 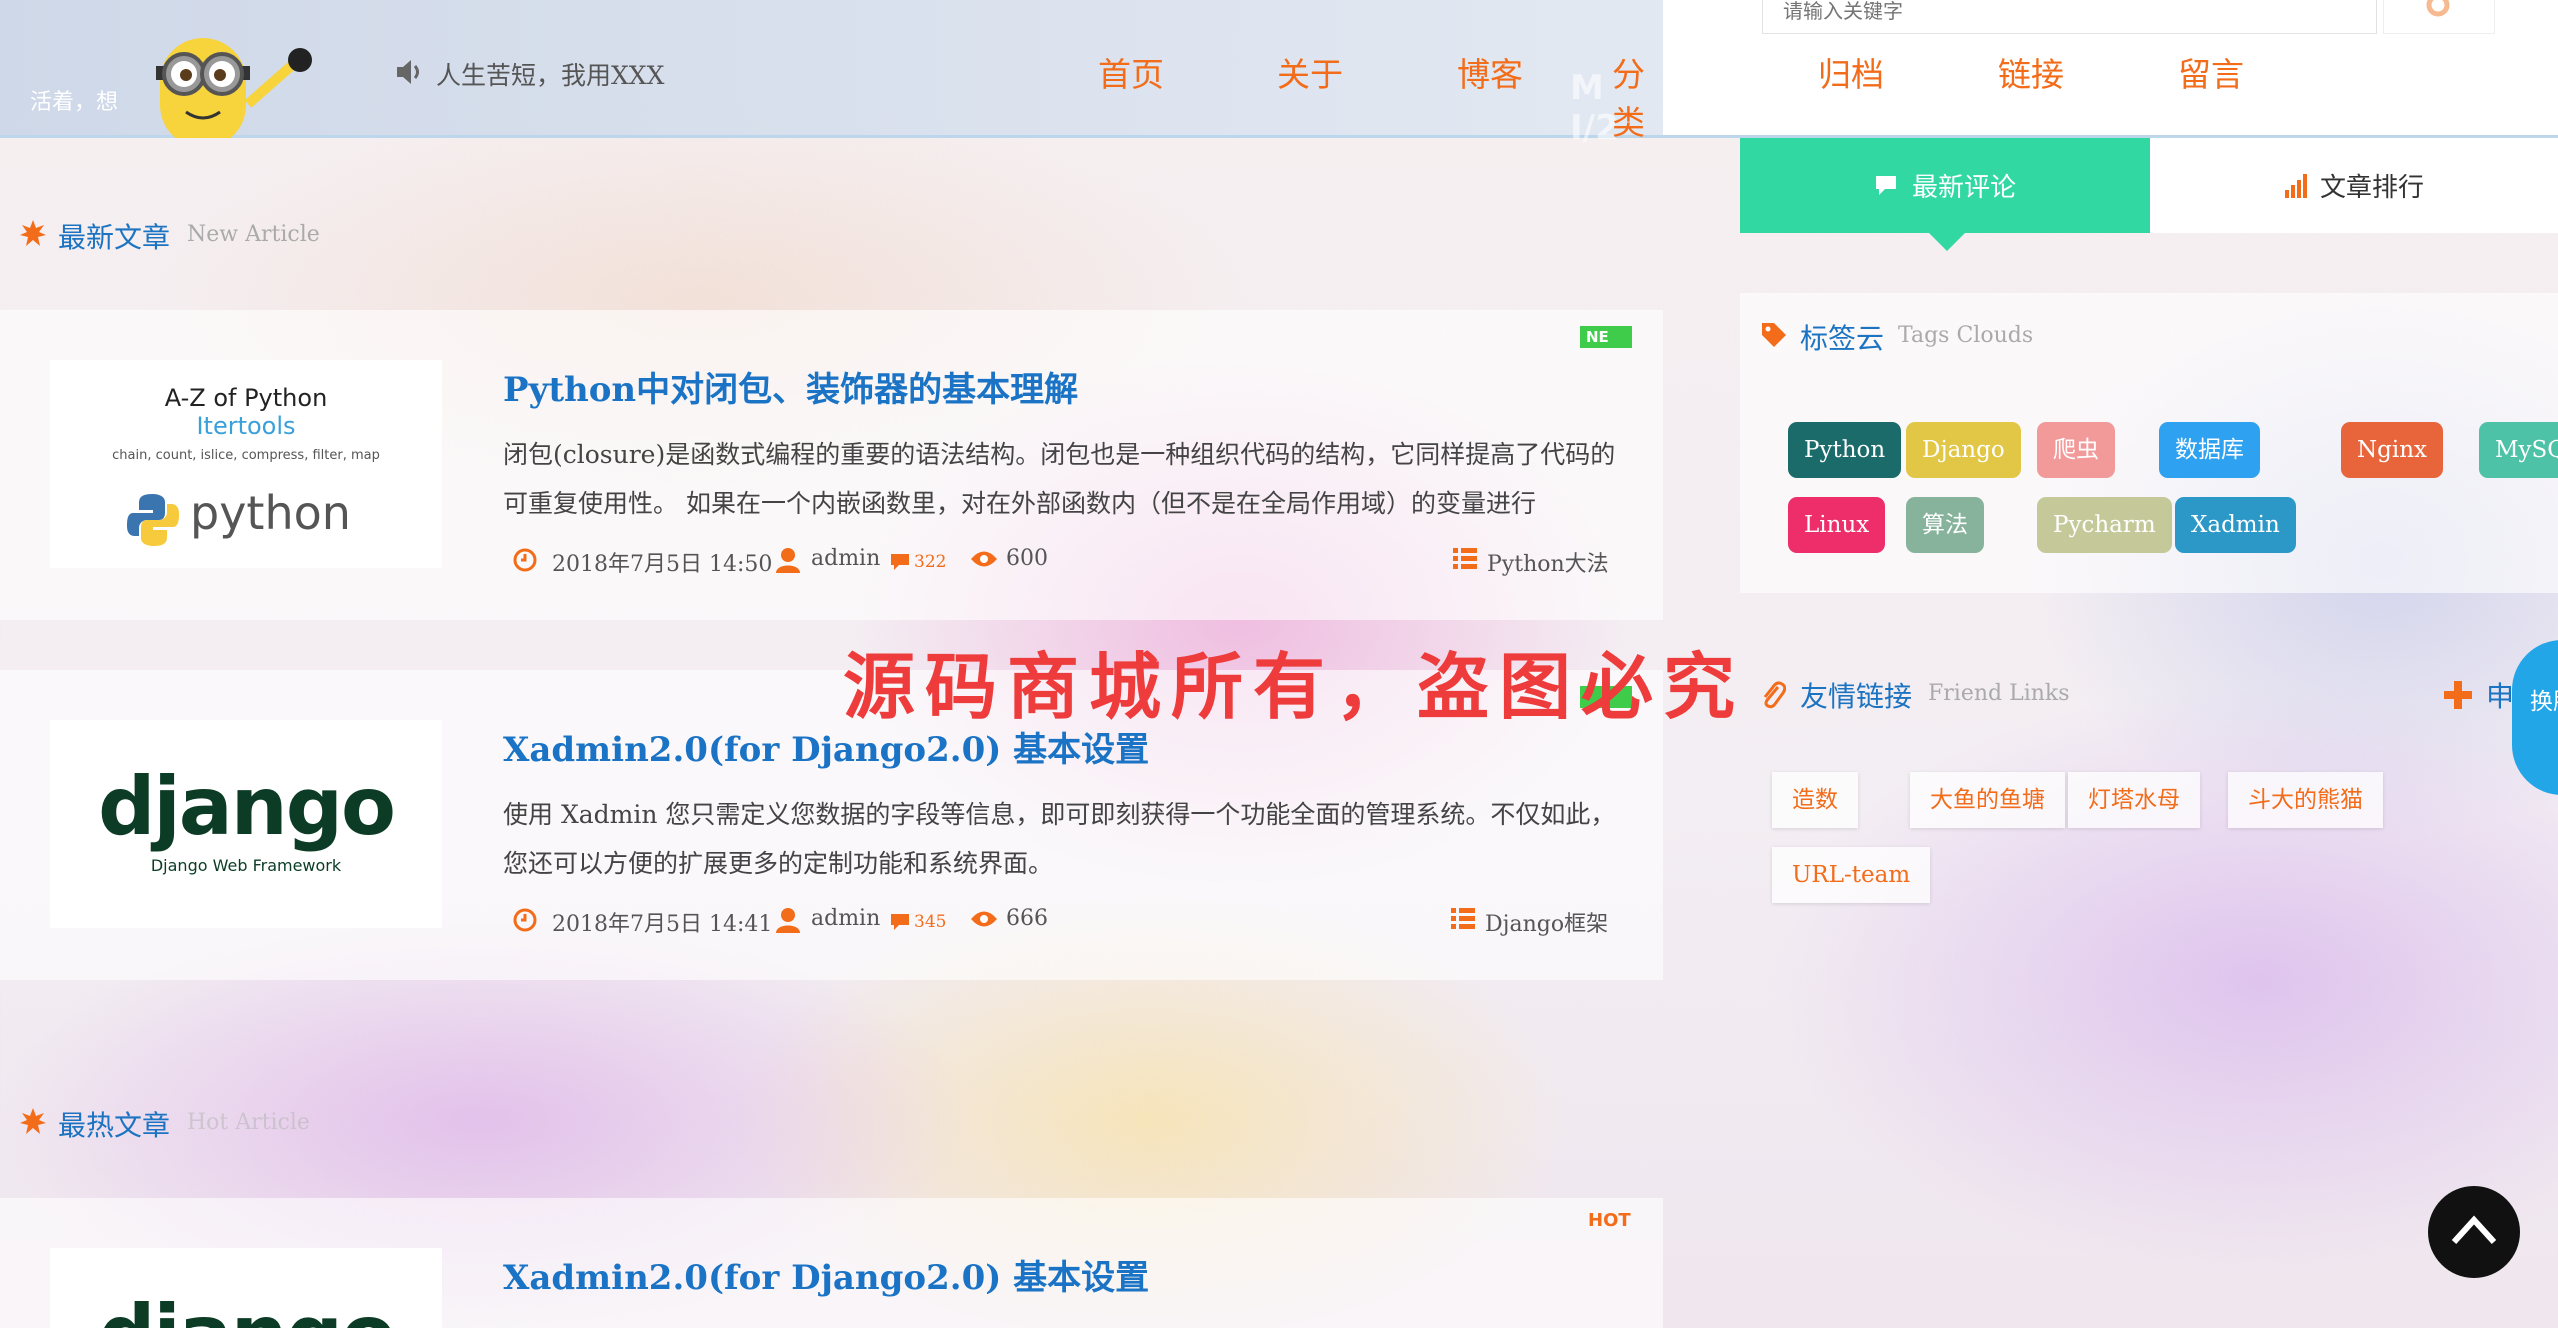 I want to click on friend-link: 造数, so click(x=1815, y=800).